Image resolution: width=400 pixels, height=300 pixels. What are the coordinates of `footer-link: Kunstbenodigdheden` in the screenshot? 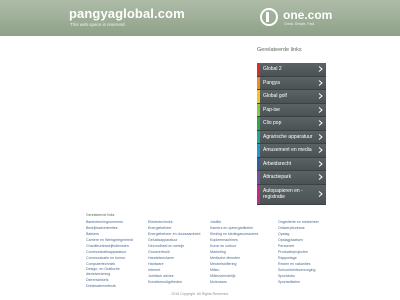 It's located at (177, 282).